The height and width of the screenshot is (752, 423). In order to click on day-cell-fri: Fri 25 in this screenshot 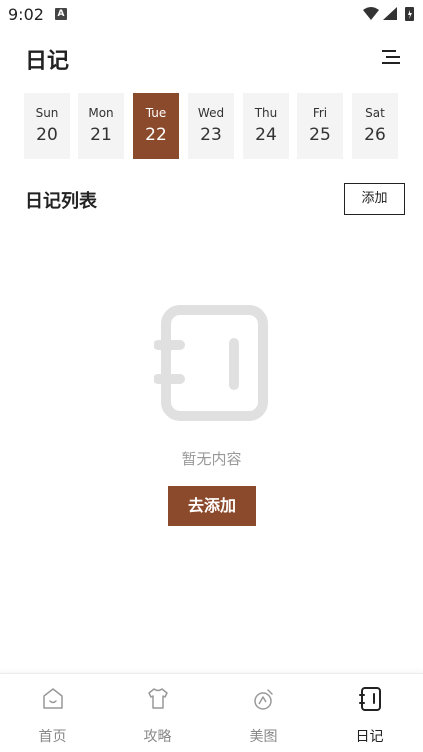, I will do `click(320, 126)`.